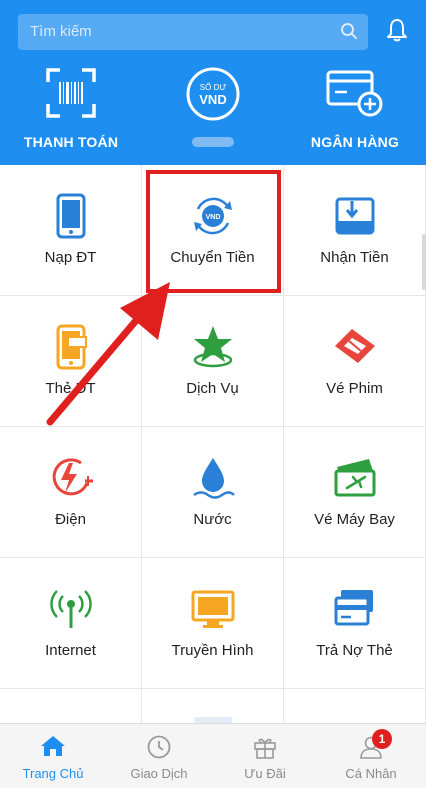 The width and height of the screenshot is (426, 788). I want to click on water-drop-icon, so click(212, 478).